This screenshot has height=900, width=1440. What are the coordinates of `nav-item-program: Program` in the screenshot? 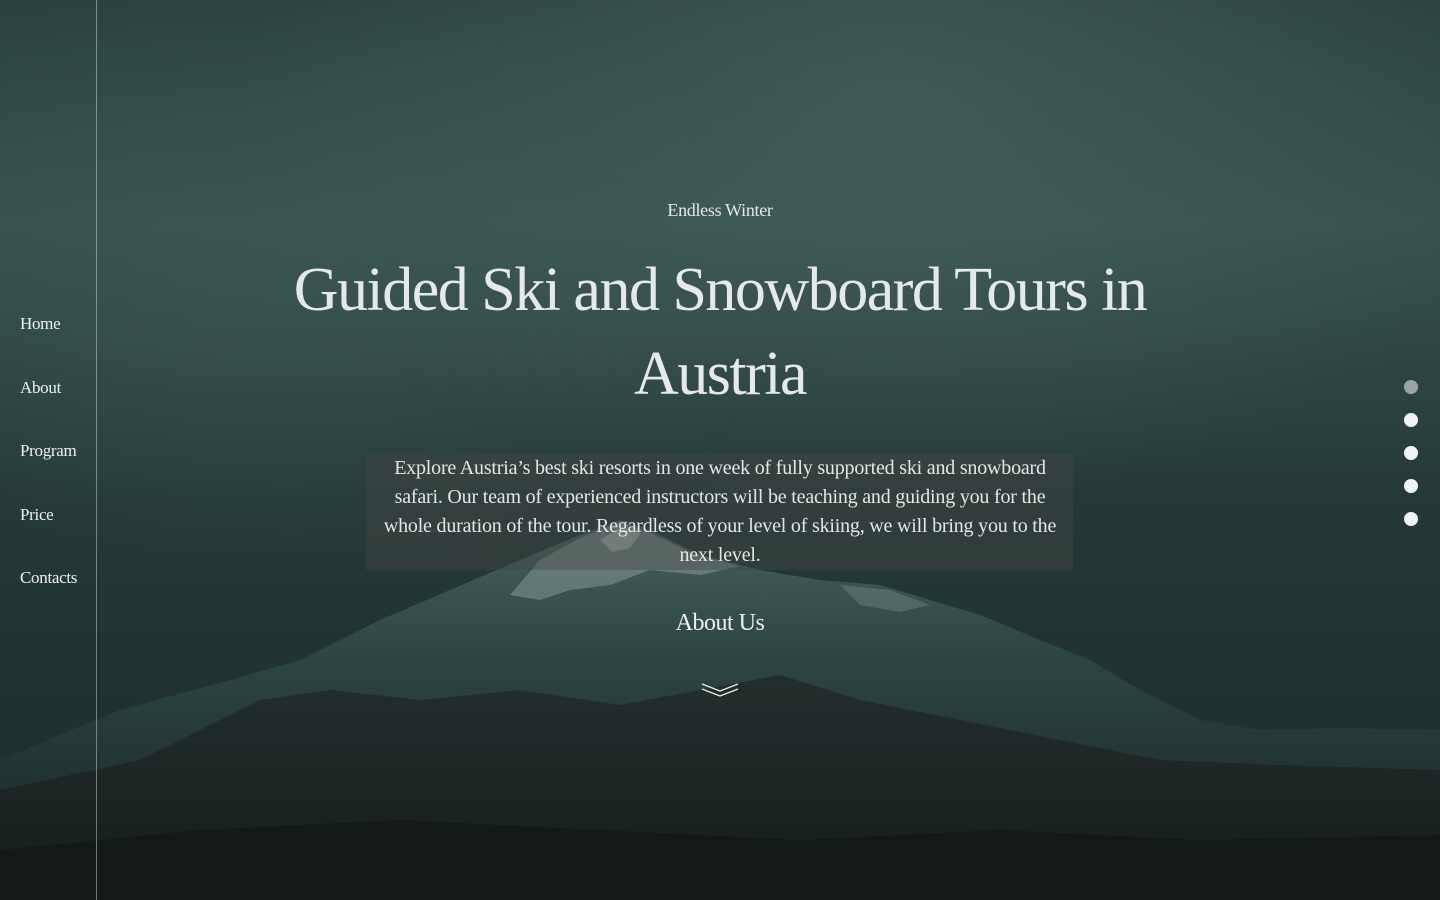 It's located at (48, 469).